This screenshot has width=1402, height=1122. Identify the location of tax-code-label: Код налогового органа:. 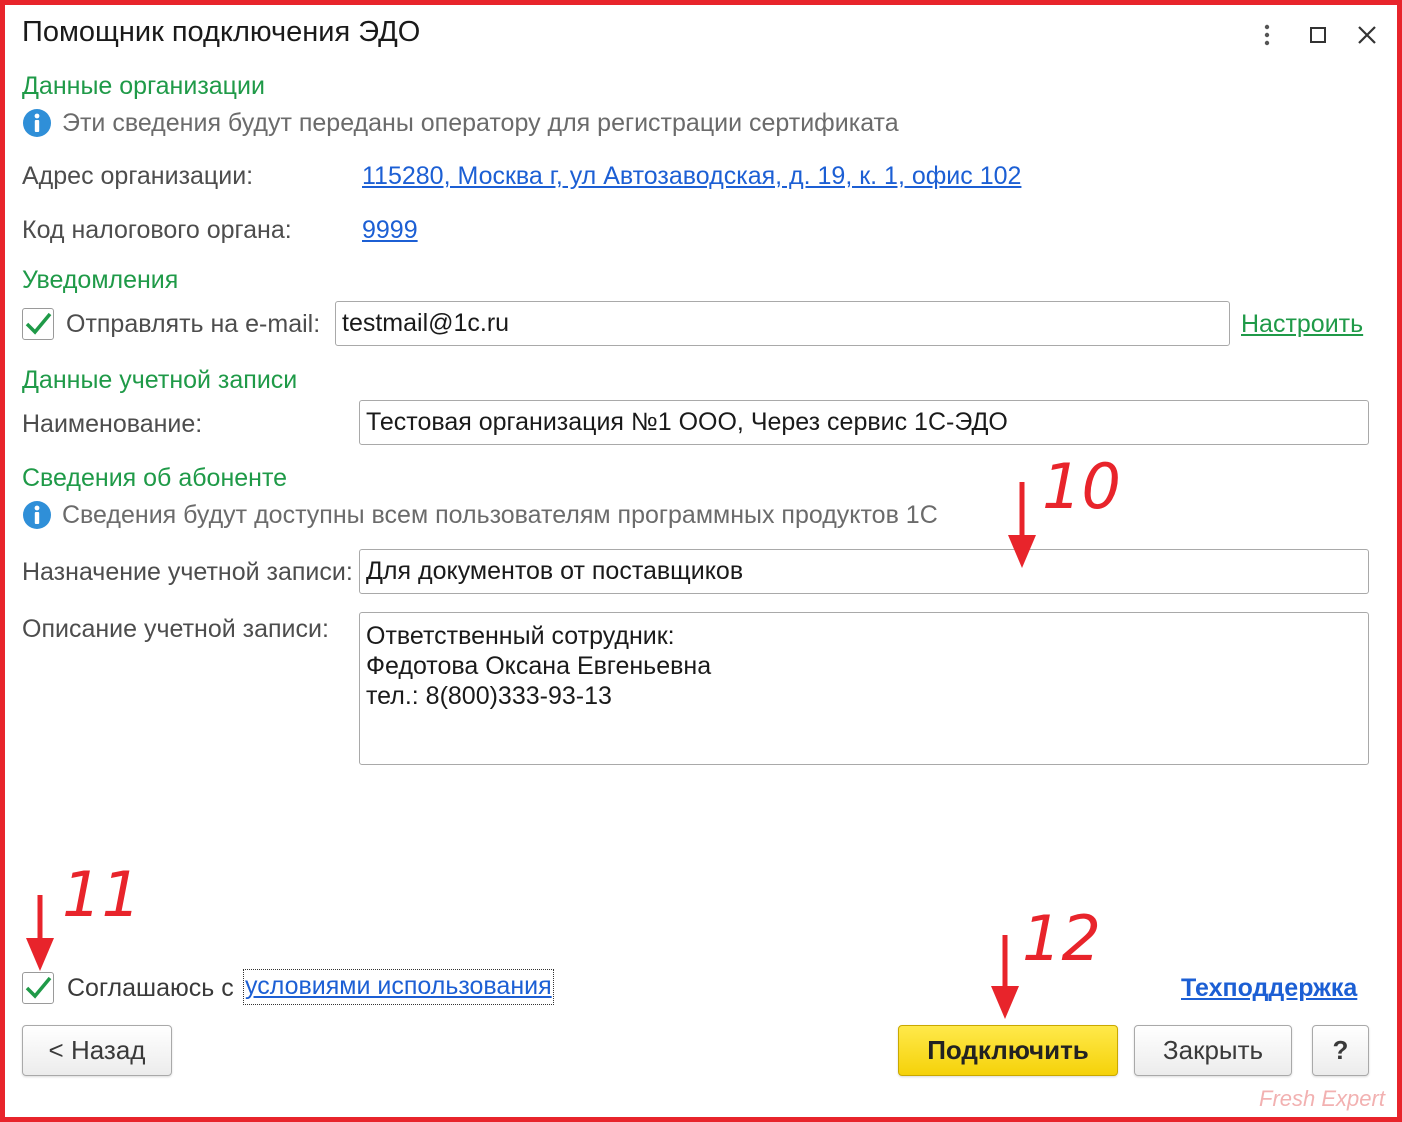
(157, 230).